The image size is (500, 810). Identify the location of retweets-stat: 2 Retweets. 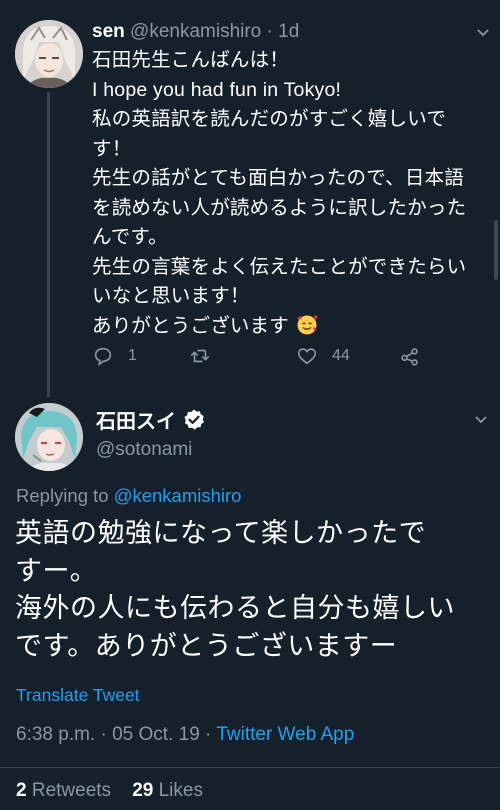
(63, 790).